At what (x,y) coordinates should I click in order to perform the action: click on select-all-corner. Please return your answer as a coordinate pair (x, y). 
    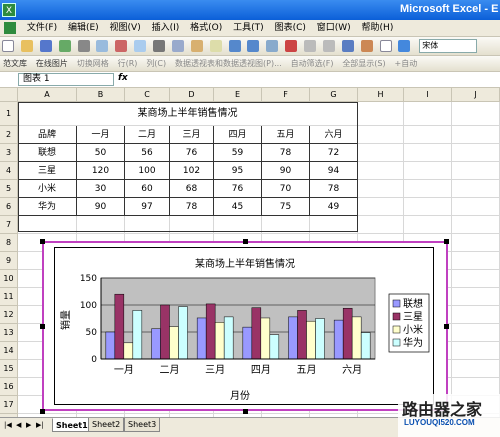
    Looking at the image, I should click on (9, 95).